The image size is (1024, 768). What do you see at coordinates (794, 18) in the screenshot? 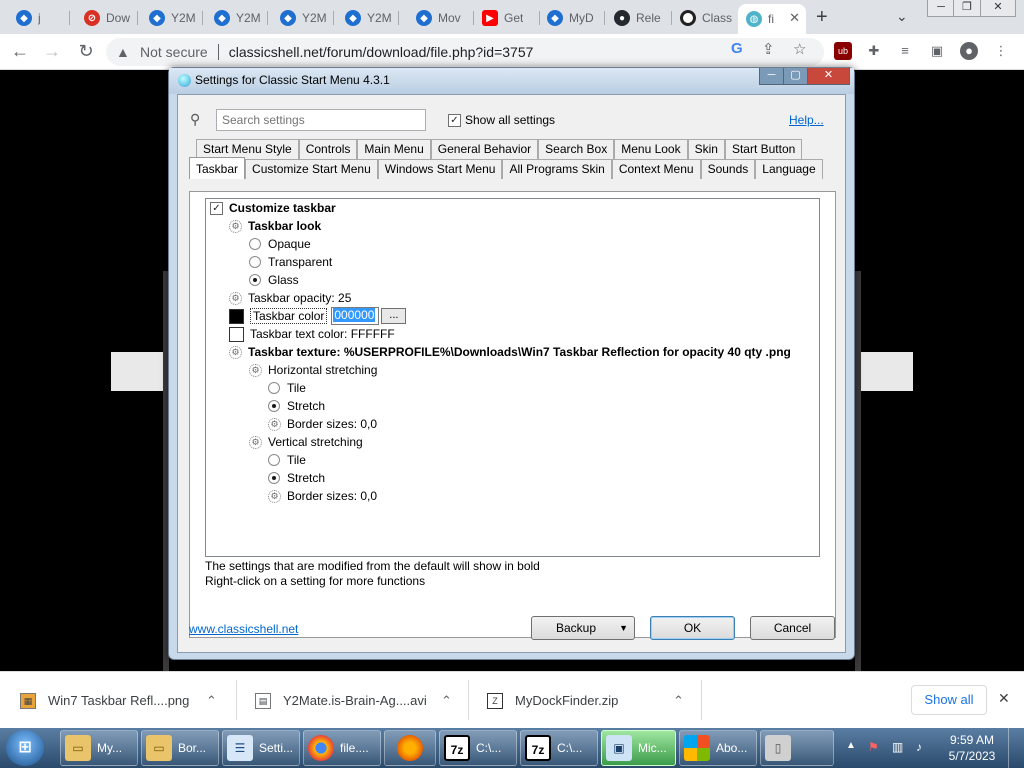
I see `close-tab-icon: ✕` at bounding box center [794, 18].